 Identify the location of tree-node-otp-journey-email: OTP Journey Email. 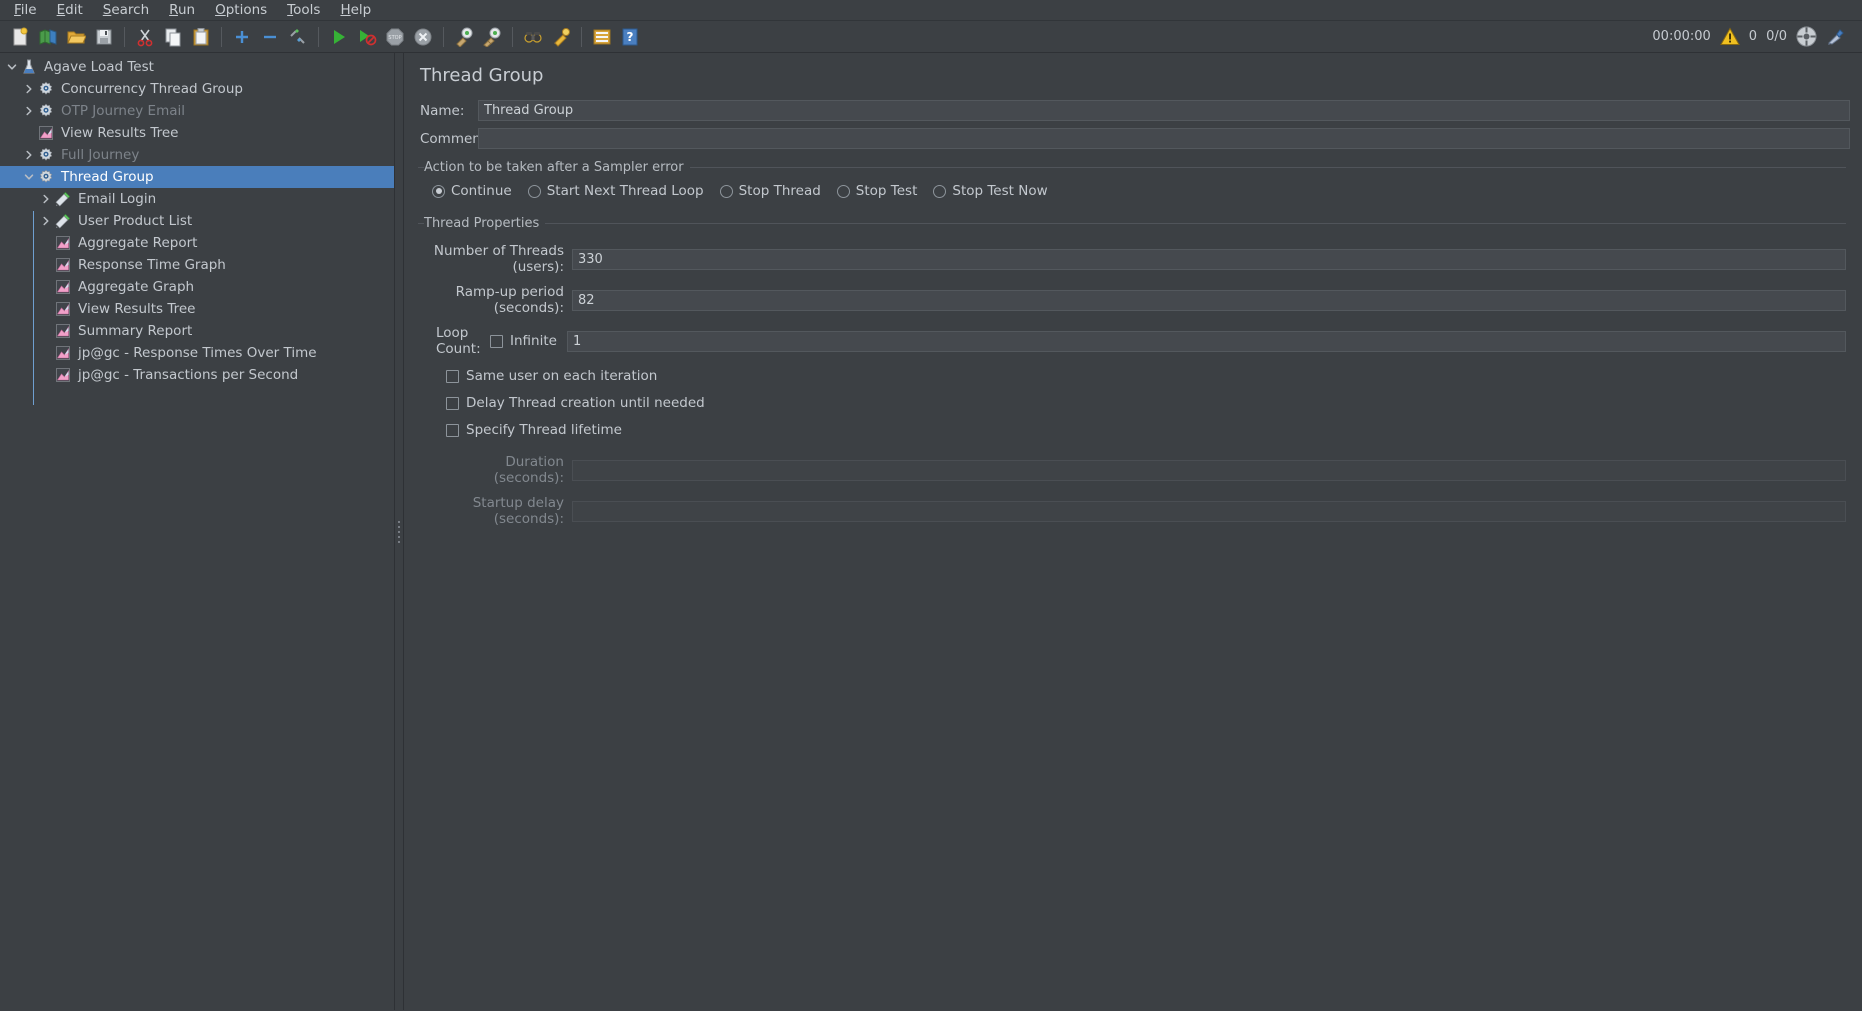
(197, 111).